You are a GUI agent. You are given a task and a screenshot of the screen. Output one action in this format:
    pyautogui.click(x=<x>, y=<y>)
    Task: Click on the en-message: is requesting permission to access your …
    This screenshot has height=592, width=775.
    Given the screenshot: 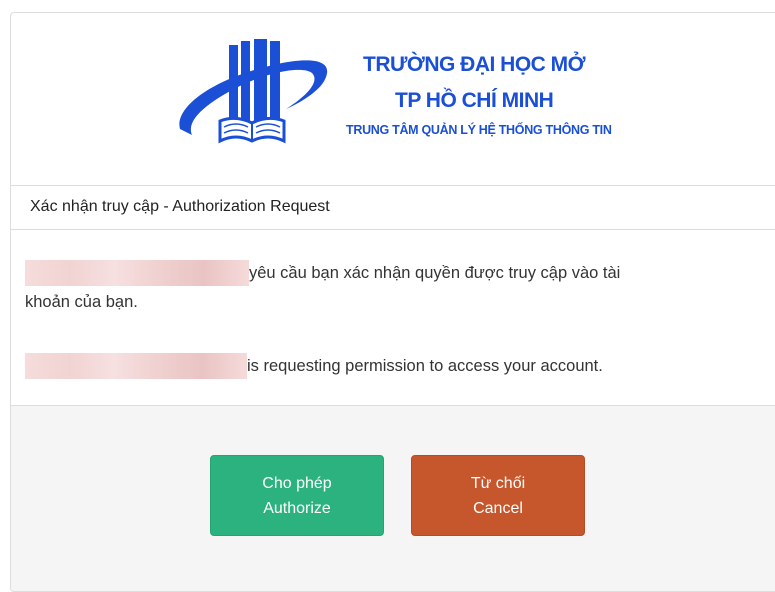 What is the action you would take?
    pyautogui.click(x=425, y=366)
    